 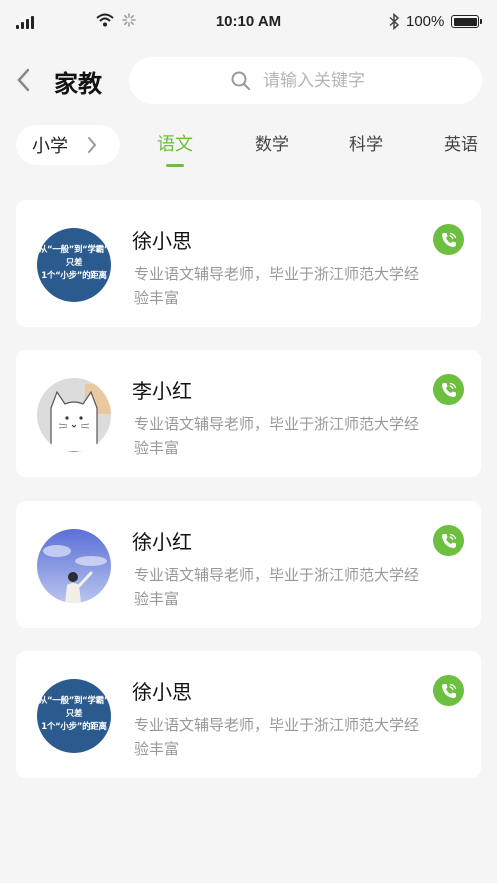 What do you see at coordinates (92, 145) in the screenshot?
I see `chevron-right-icon` at bounding box center [92, 145].